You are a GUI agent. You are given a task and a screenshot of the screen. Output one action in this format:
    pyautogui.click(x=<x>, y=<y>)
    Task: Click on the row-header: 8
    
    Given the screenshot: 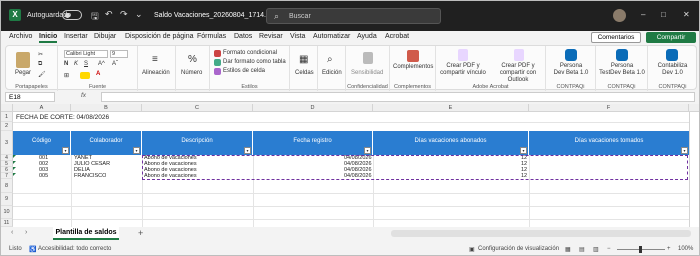 What is the action you would take?
    pyautogui.click(x=7, y=186)
    